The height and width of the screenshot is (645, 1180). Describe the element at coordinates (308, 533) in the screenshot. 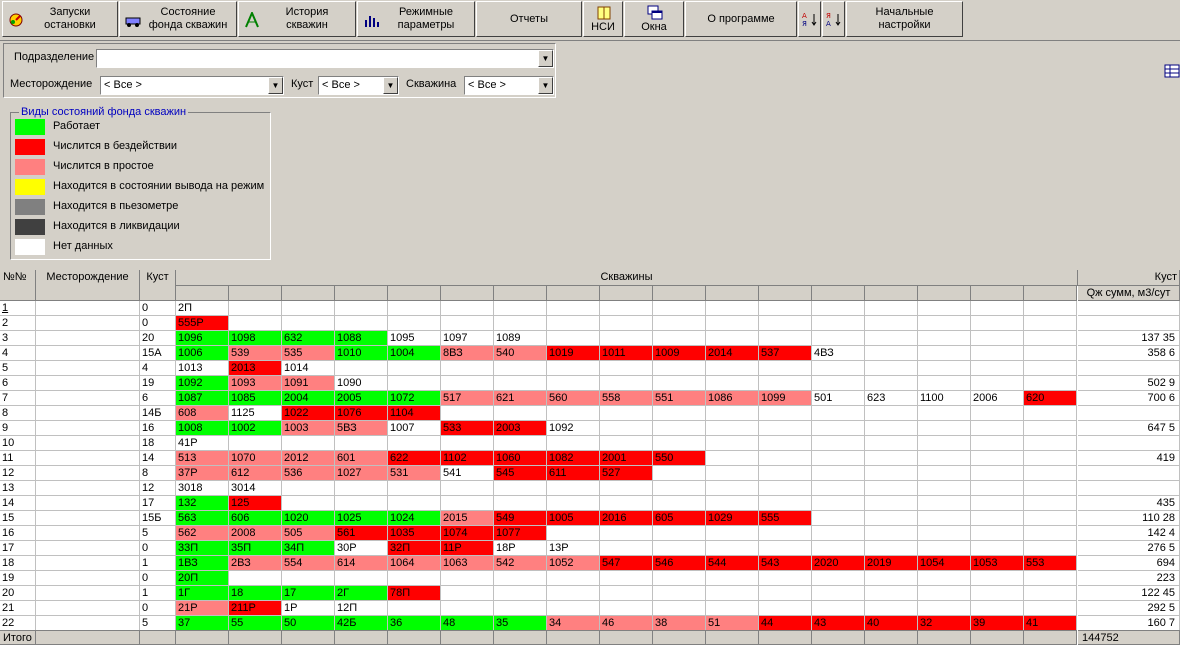

I see `well-cell: 505` at that location.